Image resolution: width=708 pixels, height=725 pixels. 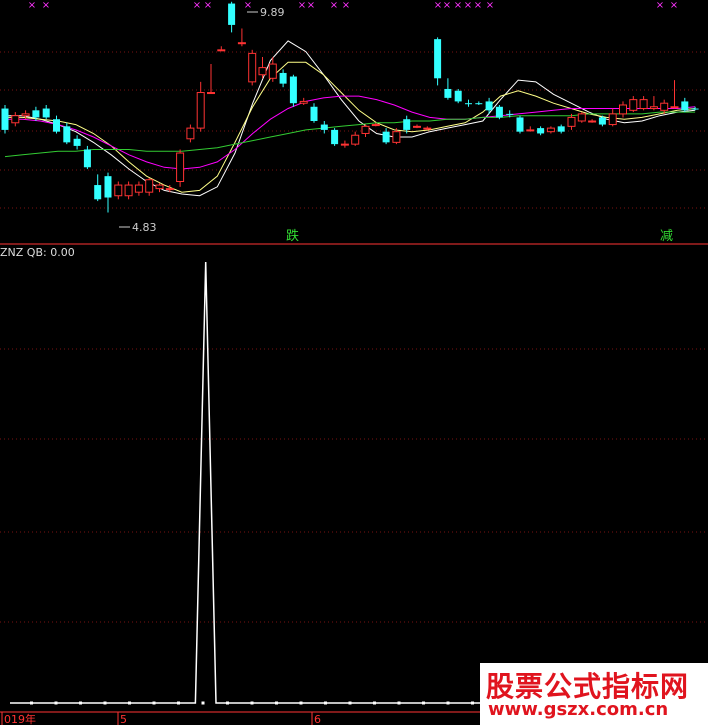 What do you see at coordinates (248, 5) in the screenshot?
I see `signal-marker-4: ×` at bounding box center [248, 5].